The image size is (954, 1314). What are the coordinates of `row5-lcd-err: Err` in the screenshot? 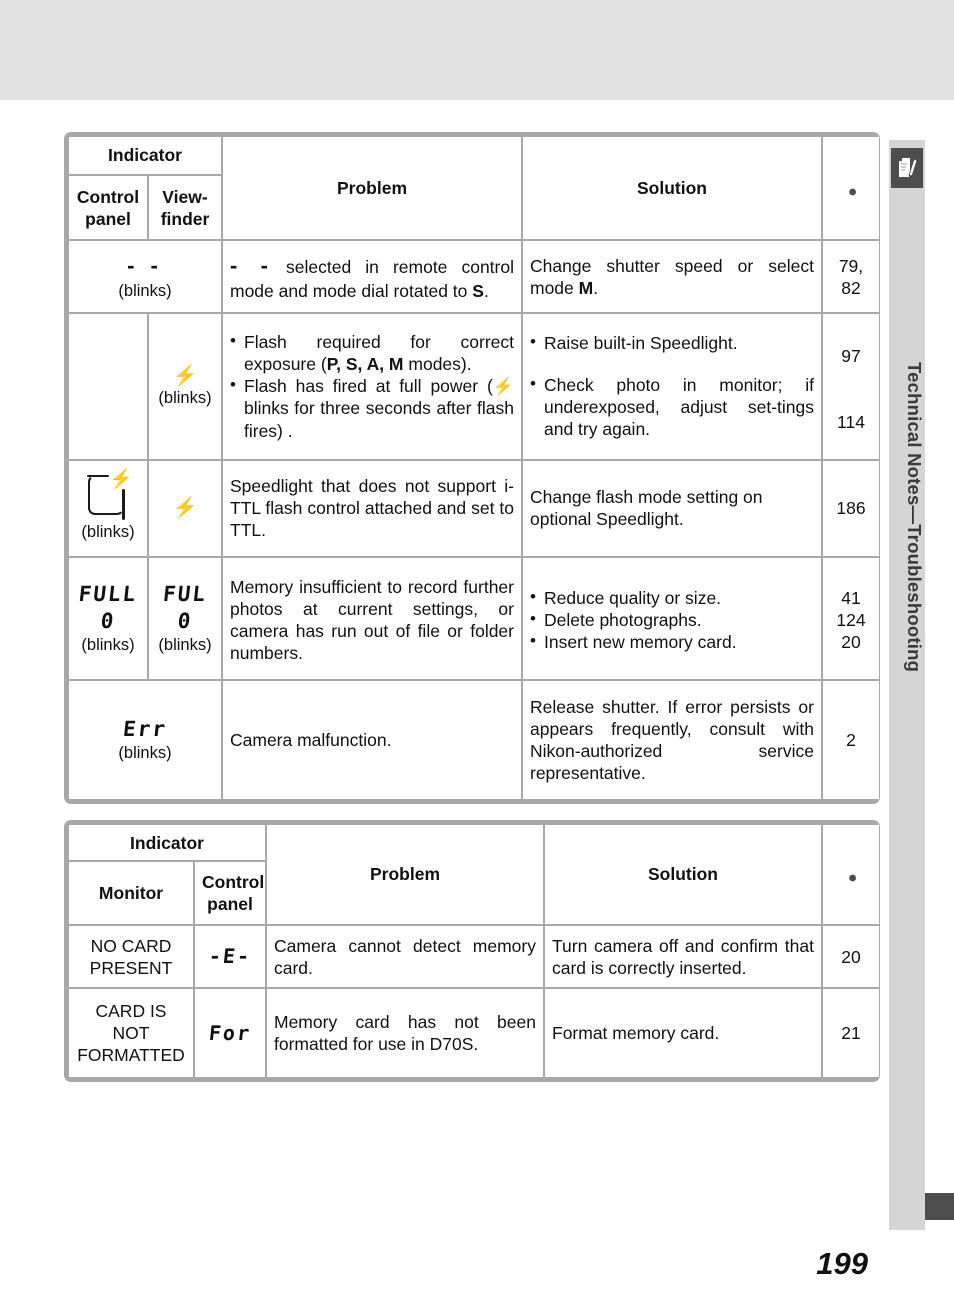 It's located at (145, 729).